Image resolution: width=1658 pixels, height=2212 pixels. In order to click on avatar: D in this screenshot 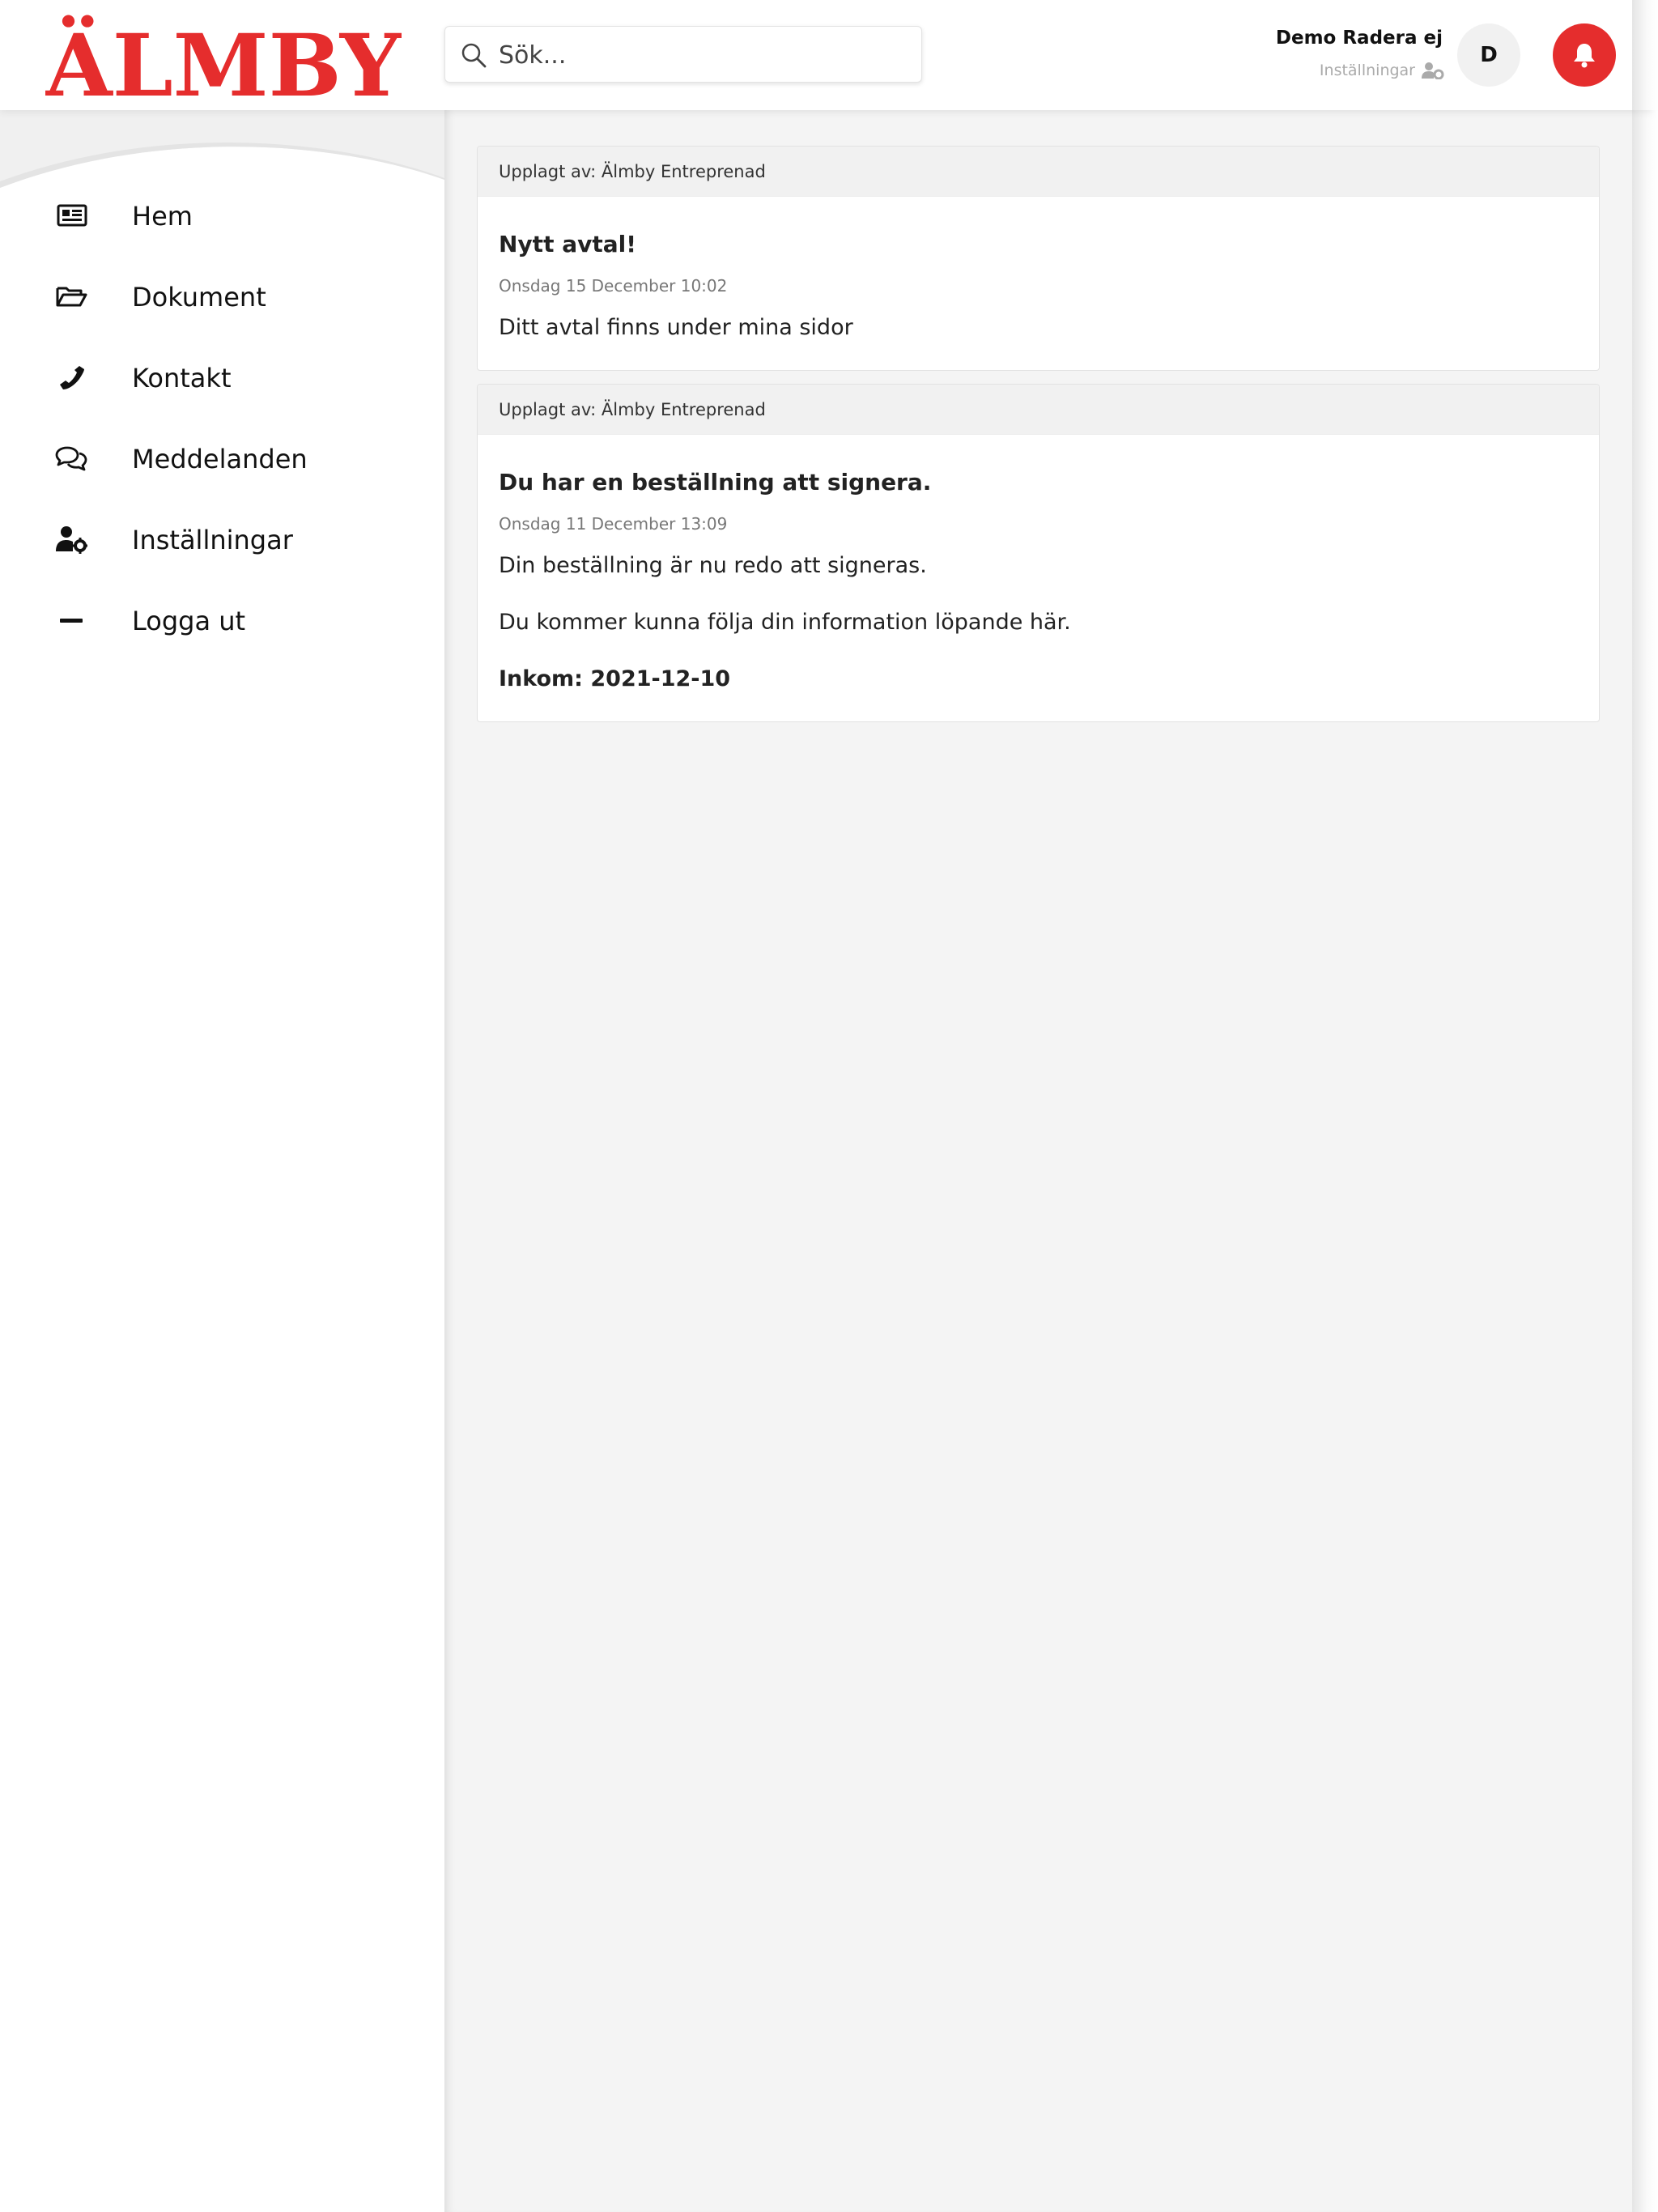, I will do `click(1488, 55)`.